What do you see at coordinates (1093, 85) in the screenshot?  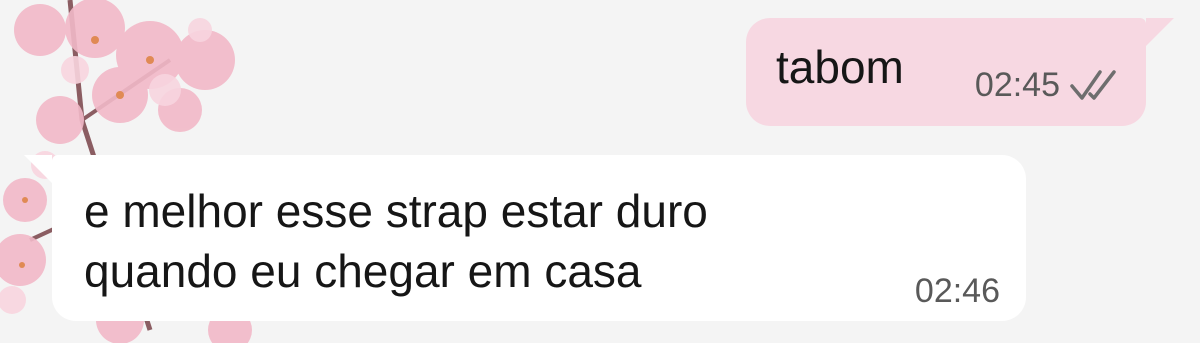 I see `double-check-icon` at bounding box center [1093, 85].